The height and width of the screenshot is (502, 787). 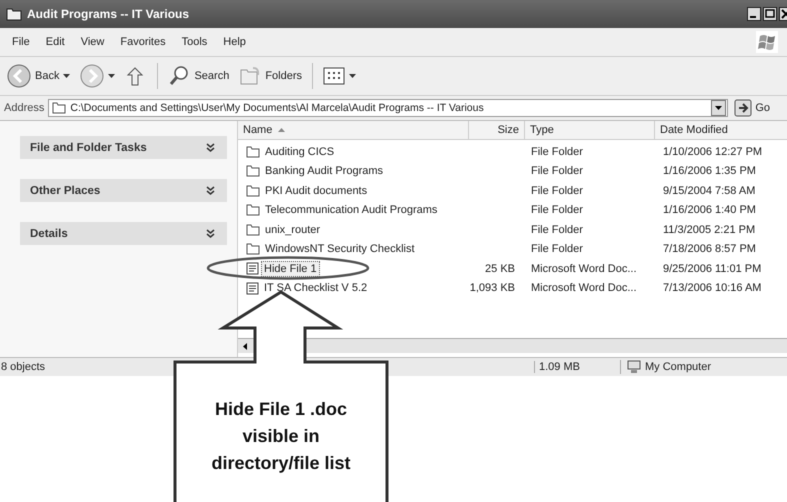 What do you see at coordinates (678, 367) in the screenshot?
I see `status-text: My Computer` at bounding box center [678, 367].